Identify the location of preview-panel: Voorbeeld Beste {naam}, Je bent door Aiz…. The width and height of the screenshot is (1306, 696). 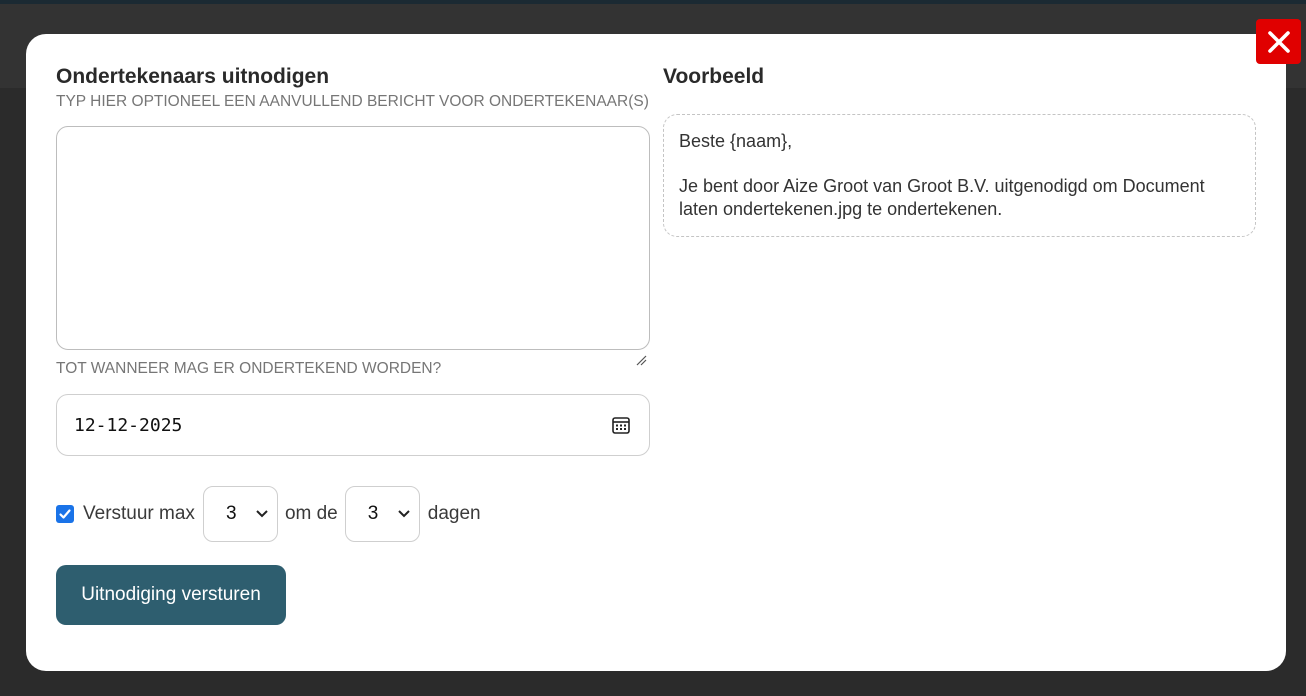
(959, 150).